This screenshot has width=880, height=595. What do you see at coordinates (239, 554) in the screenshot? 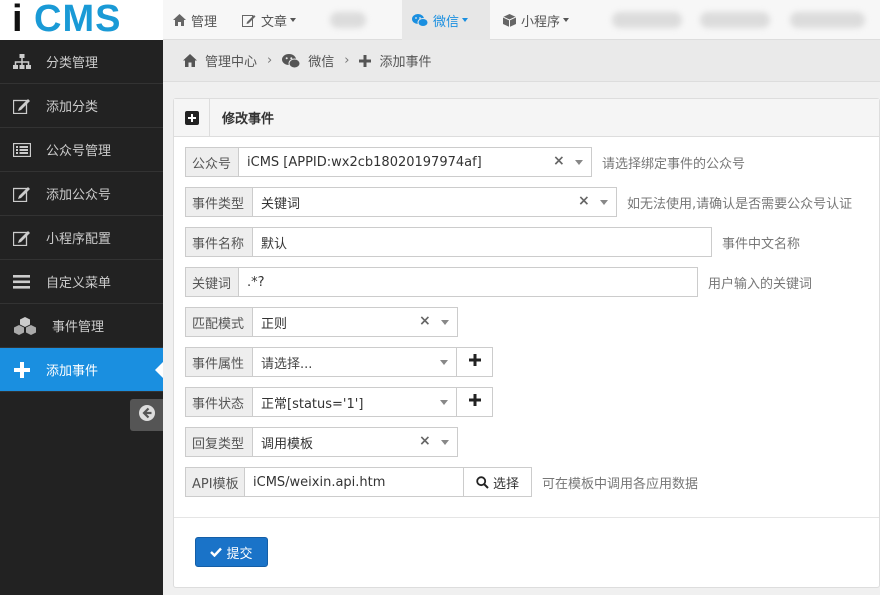
I see `submit-label: 提交` at bounding box center [239, 554].